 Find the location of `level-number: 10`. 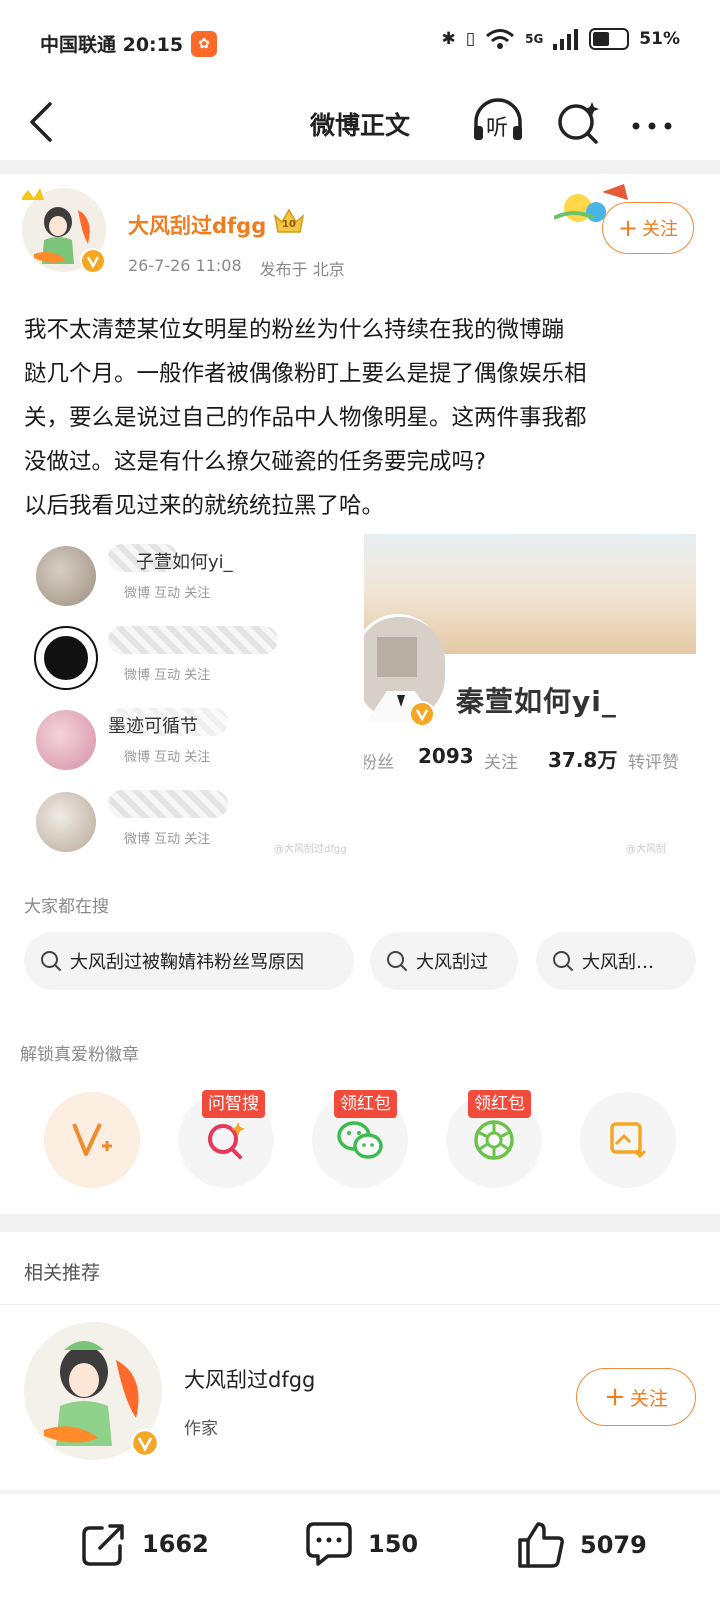

level-number: 10 is located at coordinates (289, 224).